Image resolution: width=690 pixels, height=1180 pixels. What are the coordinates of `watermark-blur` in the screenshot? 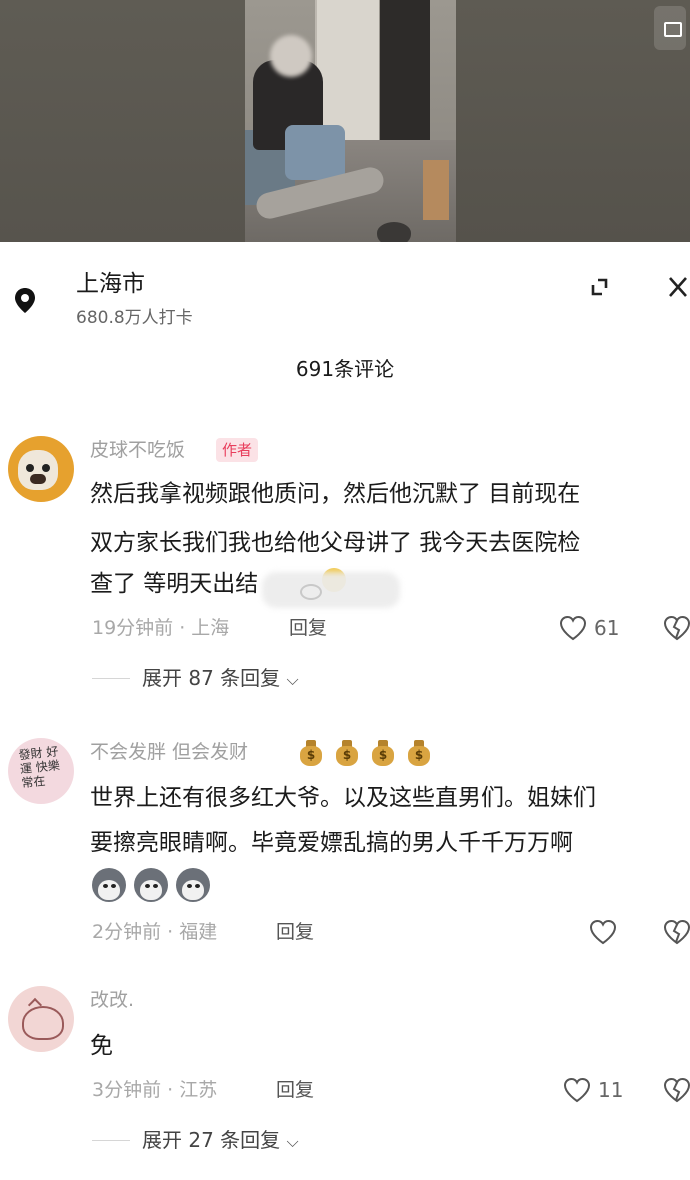 It's located at (331, 590).